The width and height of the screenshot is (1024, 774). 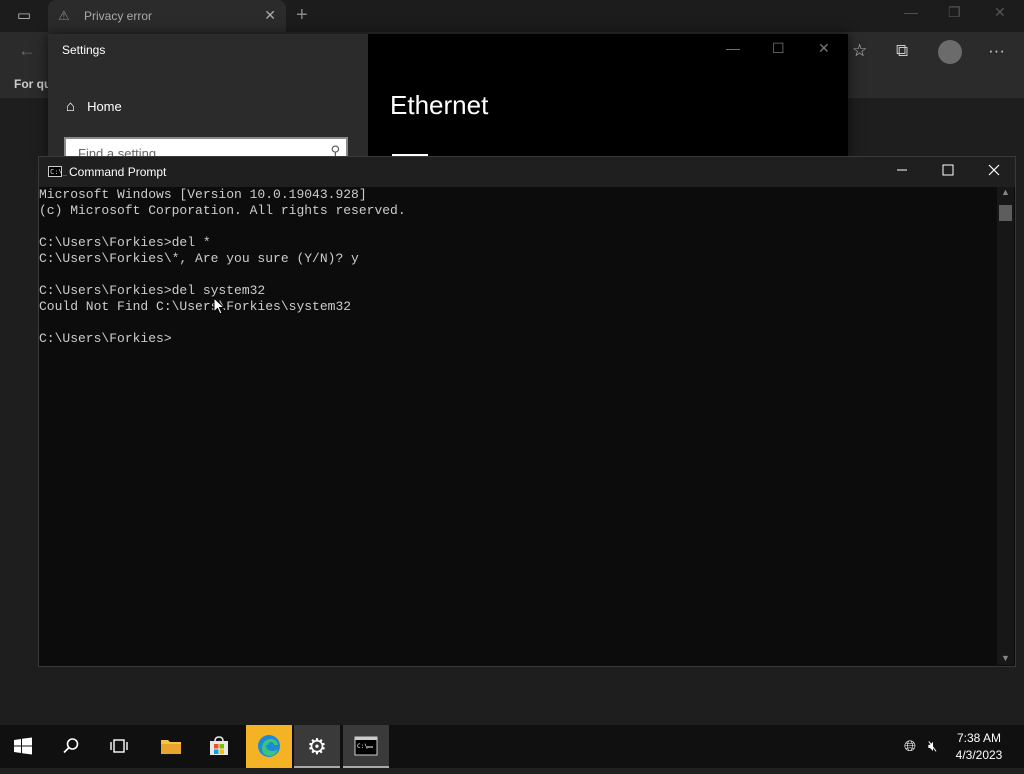 What do you see at coordinates (219, 306) in the screenshot?
I see `mouse-cursor-icon` at bounding box center [219, 306].